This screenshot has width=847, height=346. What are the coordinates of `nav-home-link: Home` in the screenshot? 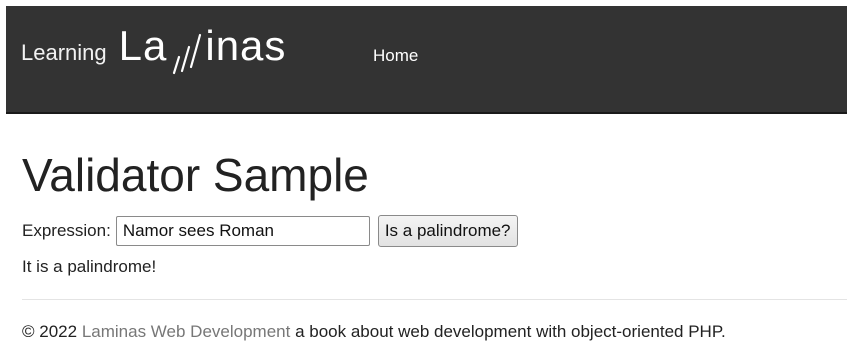 It's located at (395, 56).